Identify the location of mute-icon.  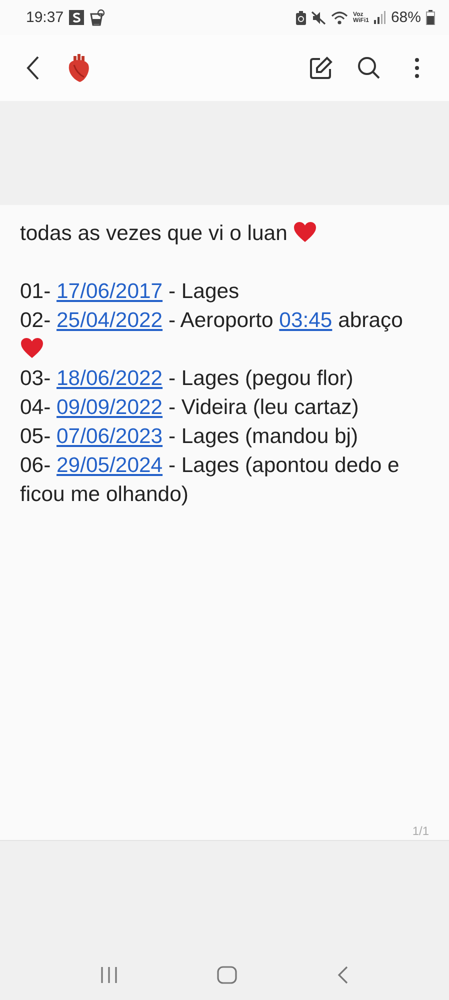
(318, 17).